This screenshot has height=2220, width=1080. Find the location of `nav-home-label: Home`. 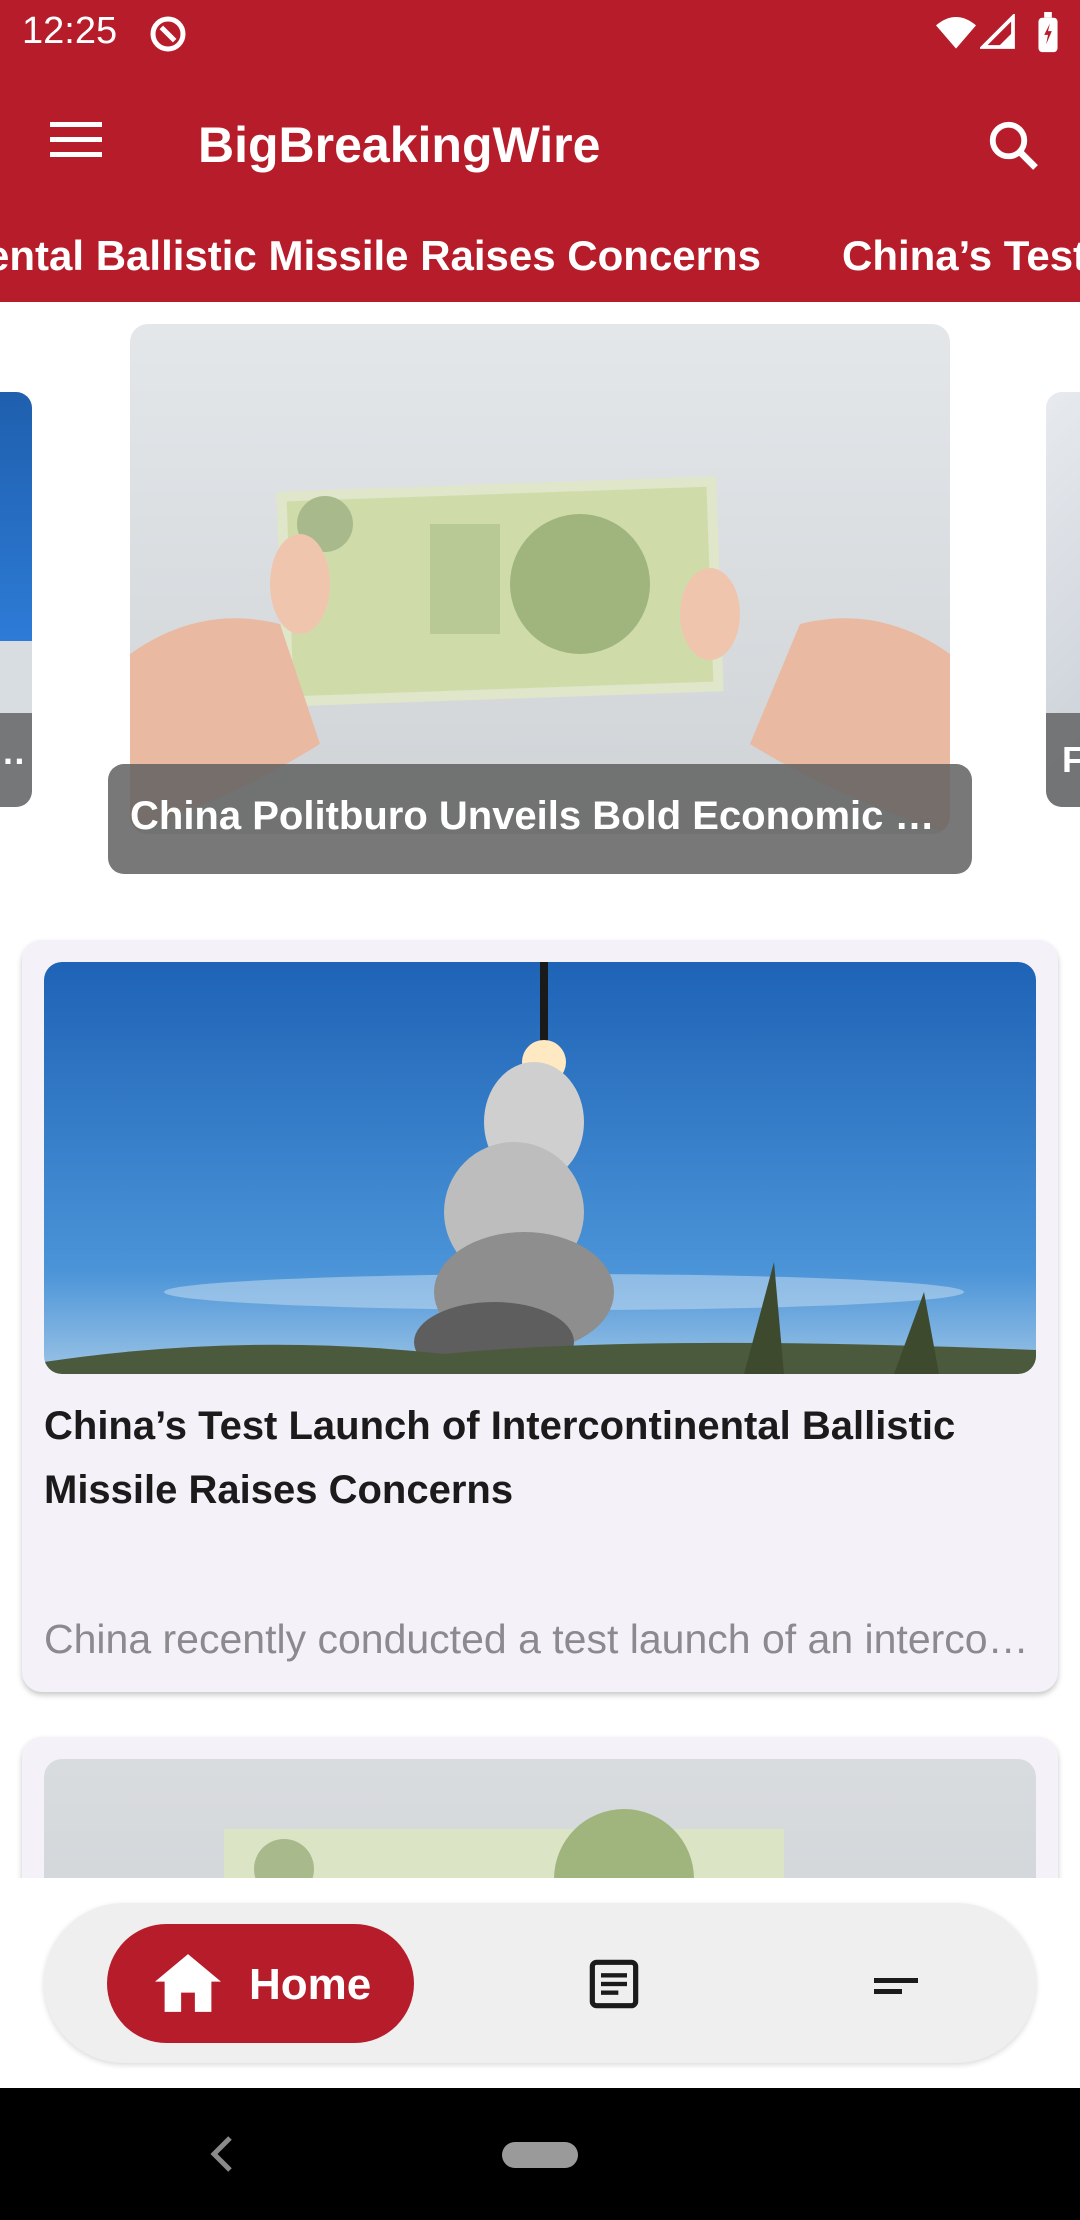

nav-home-label: Home is located at coordinates (310, 1984).